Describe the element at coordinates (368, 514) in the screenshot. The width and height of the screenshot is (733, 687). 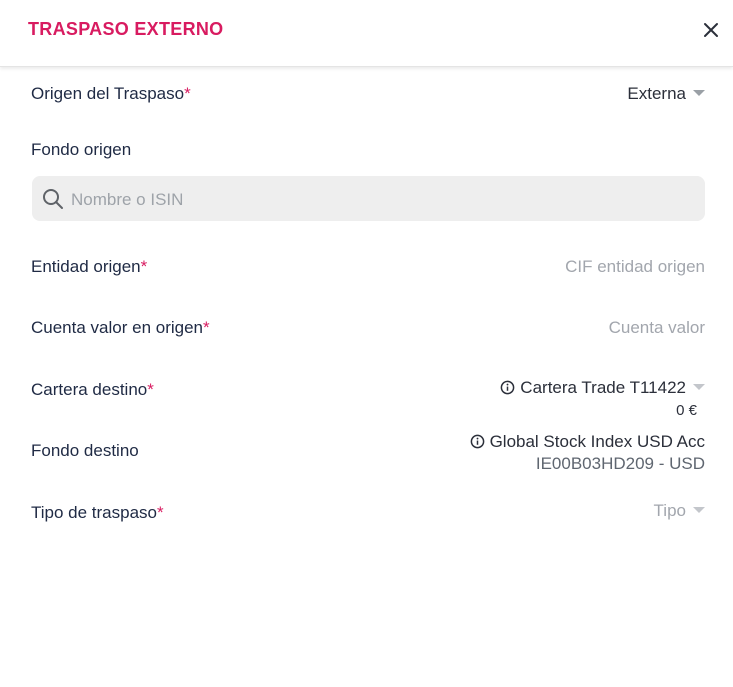
I see `tipo-traspaso-row: Tipo de traspaso* Tipo` at that location.